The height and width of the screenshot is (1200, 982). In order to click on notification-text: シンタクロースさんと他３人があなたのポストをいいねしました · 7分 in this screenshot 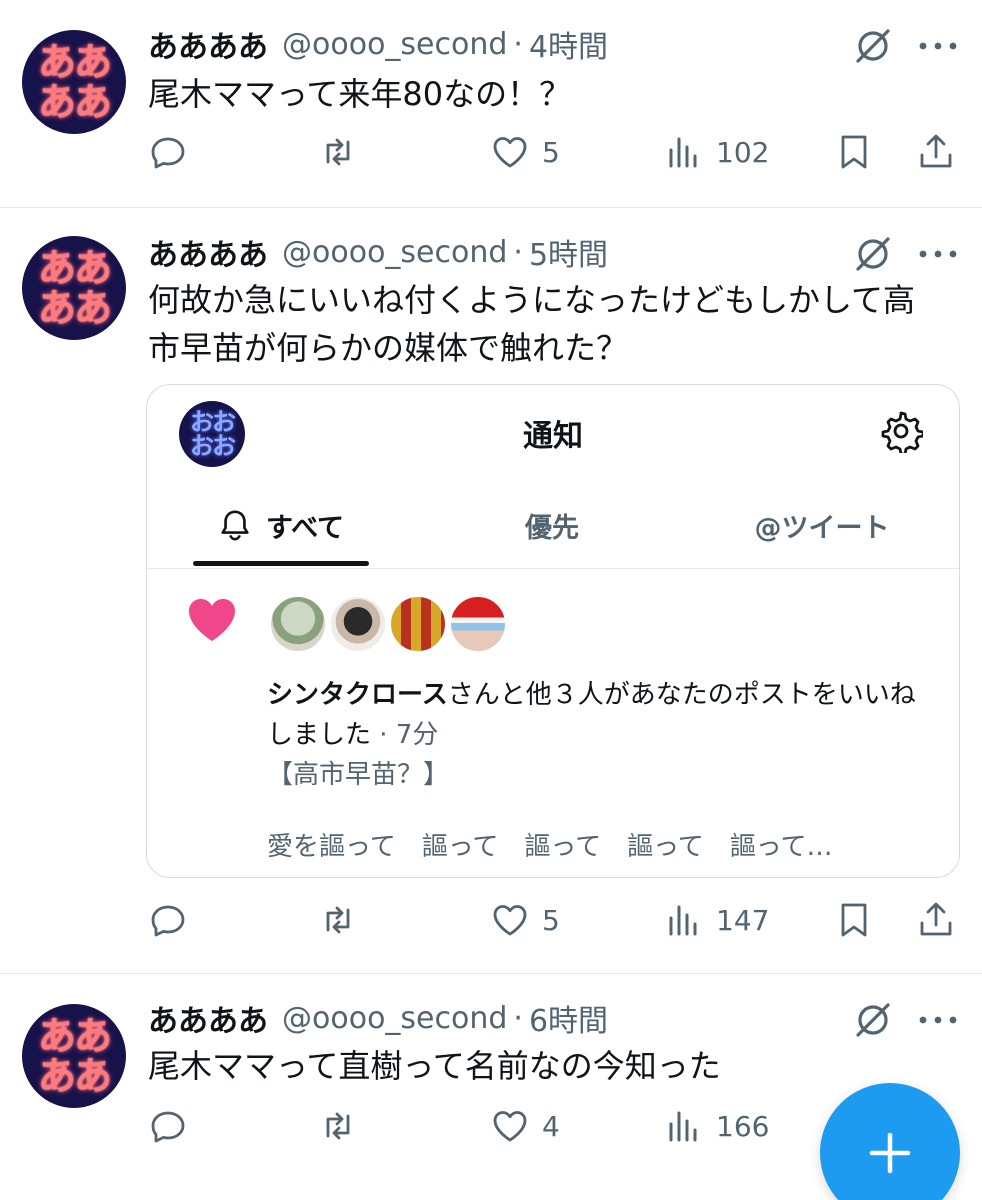, I will do `click(597, 715)`.